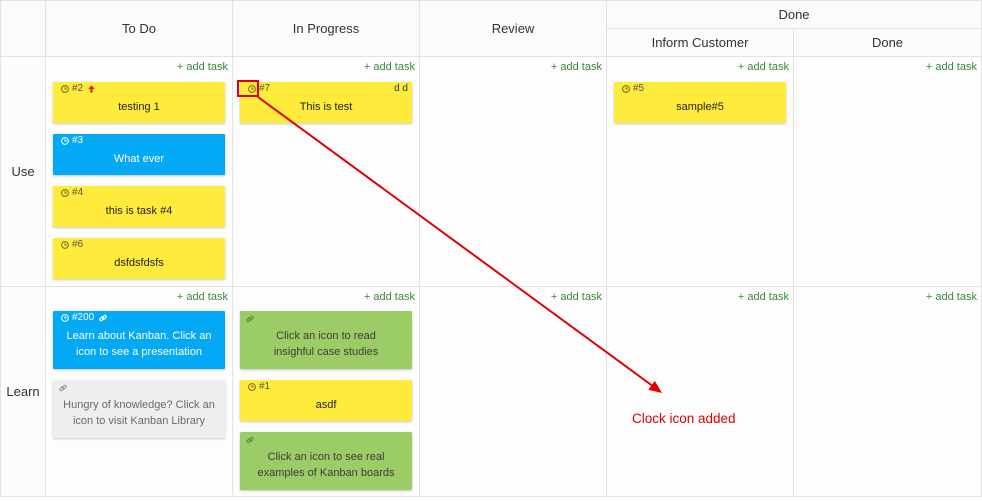 The image size is (982, 501). I want to click on cell-use-inform-customer: + add task #5 sample#5, so click(700, 172).